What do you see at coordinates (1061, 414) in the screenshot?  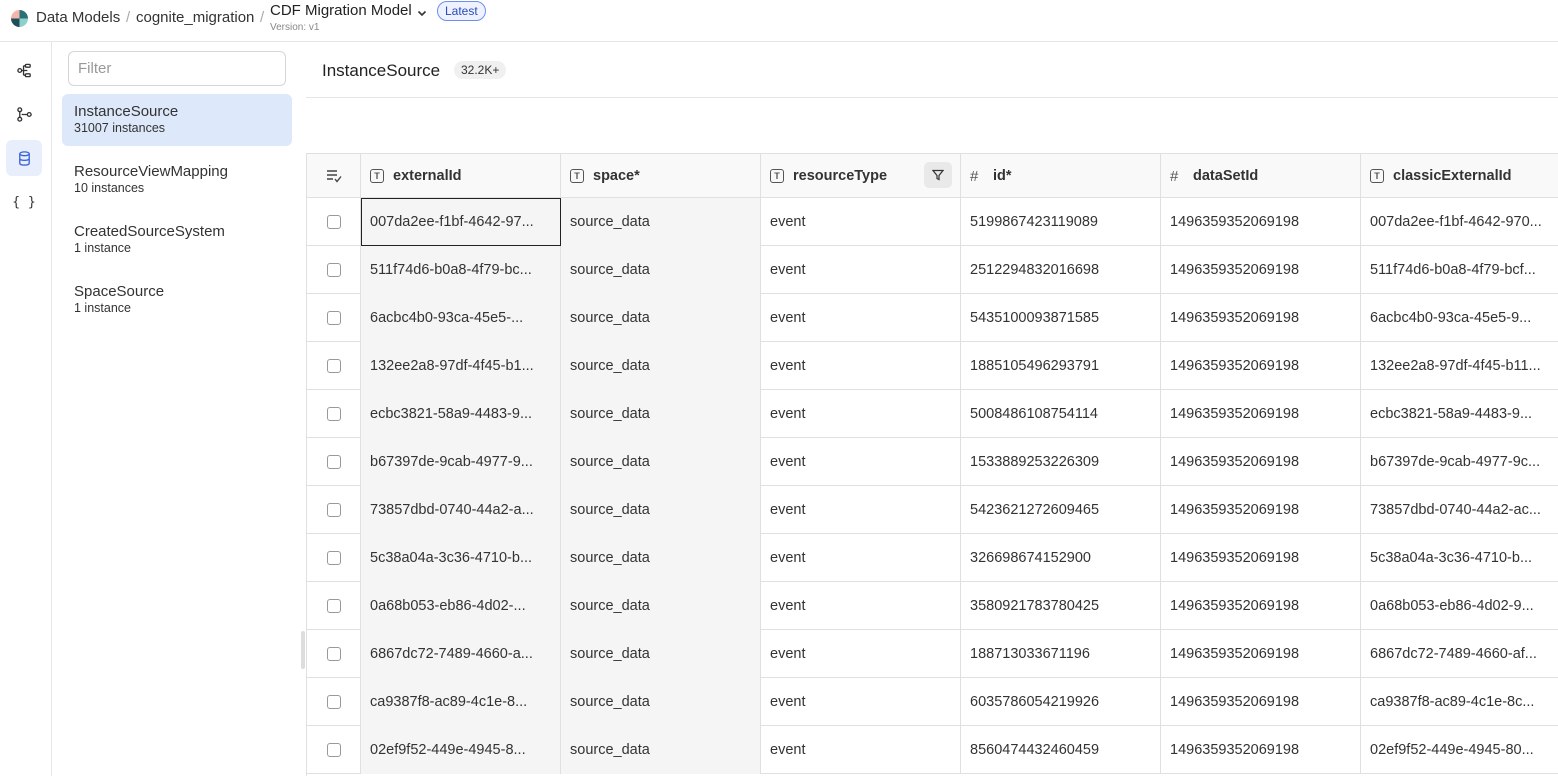 I see `table-cell: 5008486108754114` at bounding box center [1061, 414].